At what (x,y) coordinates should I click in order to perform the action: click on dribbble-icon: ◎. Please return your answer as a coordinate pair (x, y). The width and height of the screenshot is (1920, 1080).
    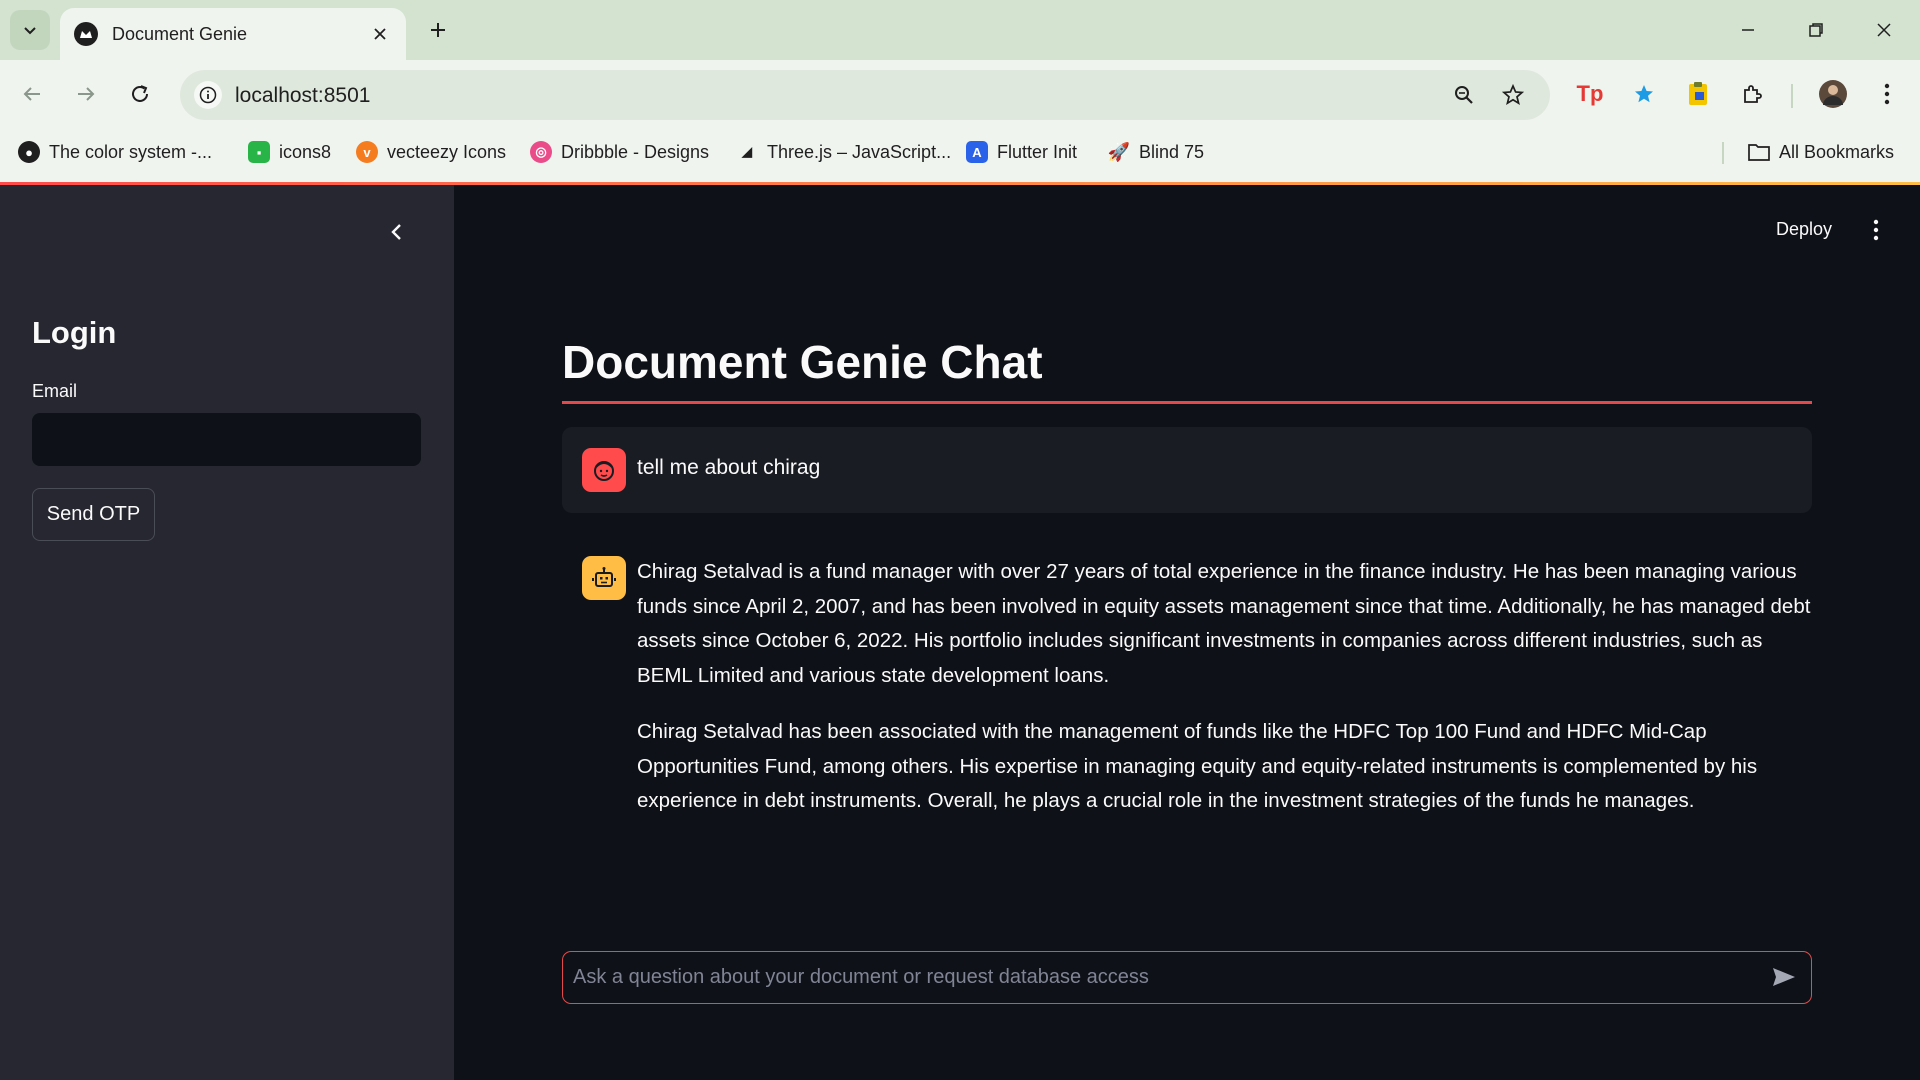
    Looking at the image, I should click on (541, 152).